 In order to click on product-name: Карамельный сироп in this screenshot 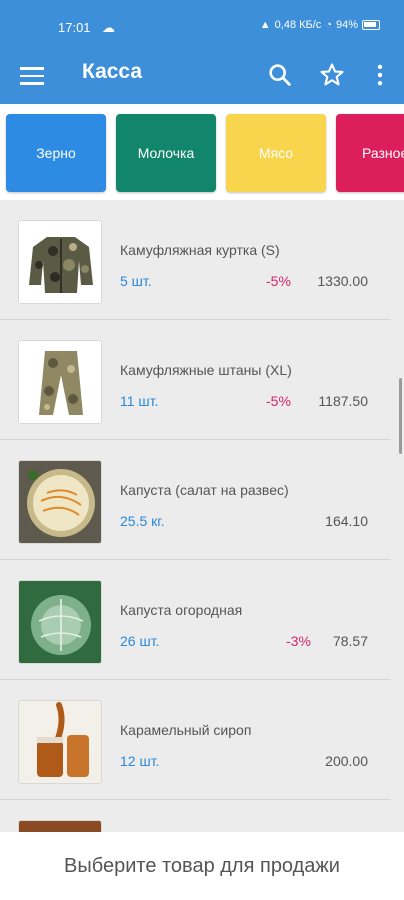, I will do `click(186, 730)`.